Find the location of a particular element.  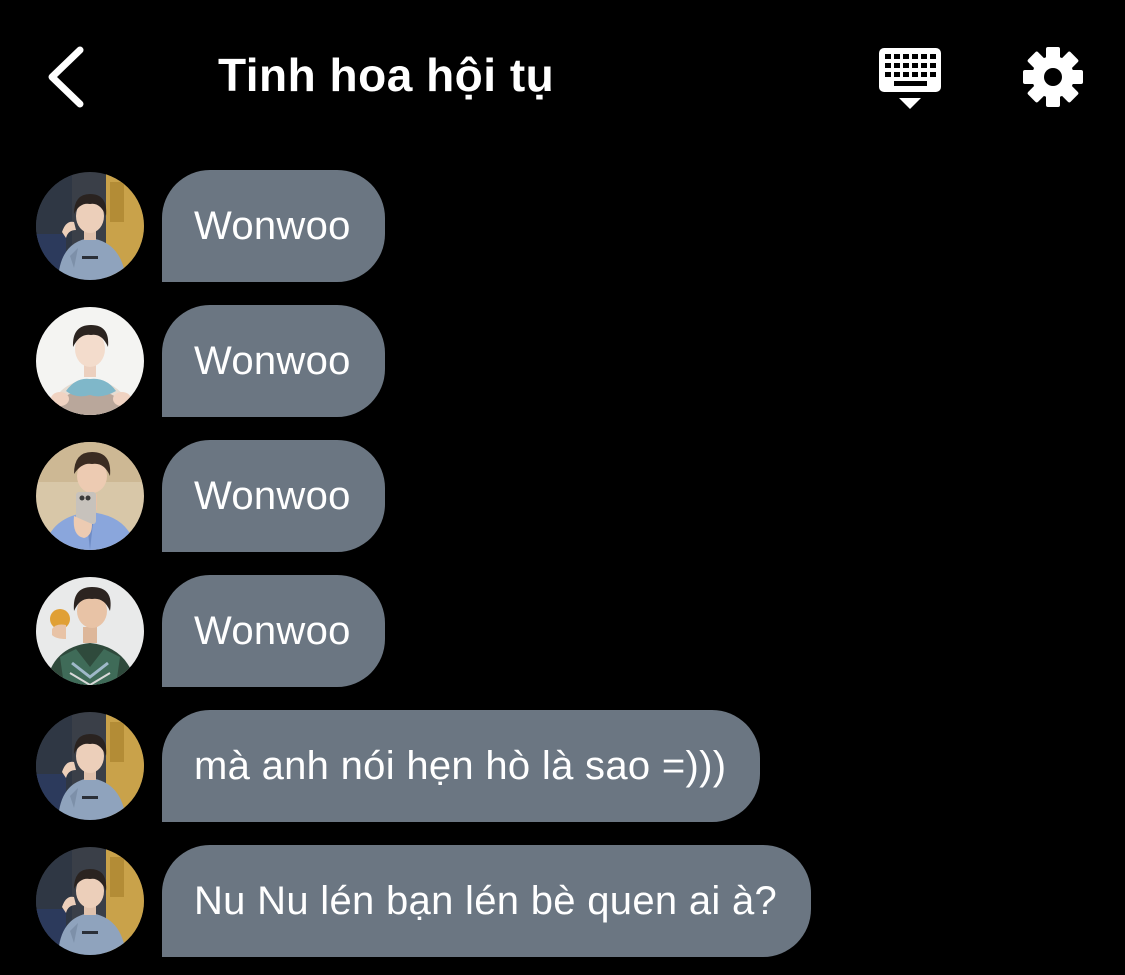

message-row: mà anh nói hẹn hò là sao =))) is located at coordinates (562, 766).